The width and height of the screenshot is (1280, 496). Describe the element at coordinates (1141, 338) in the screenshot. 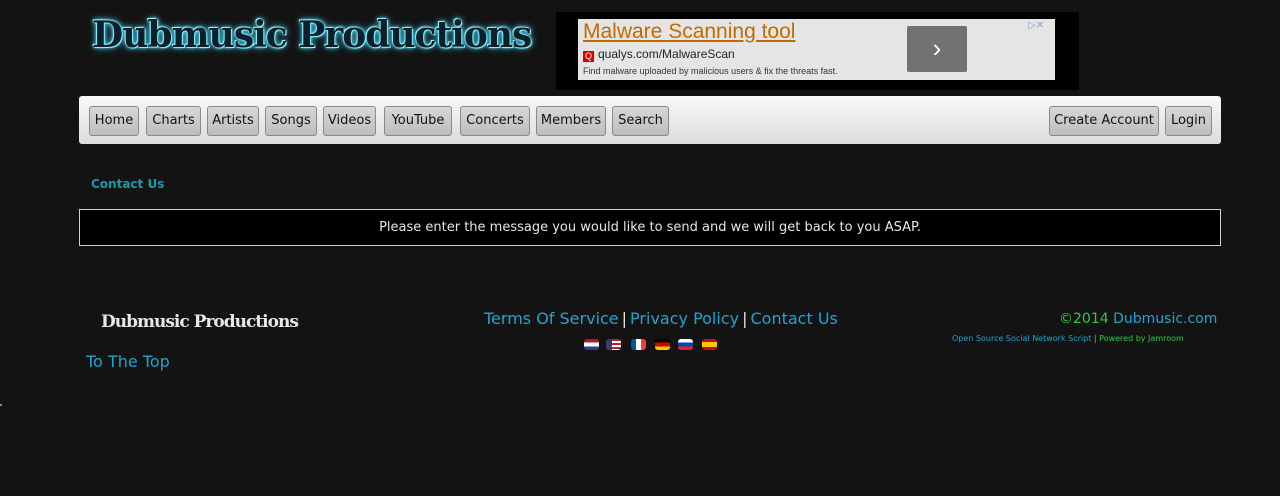

I see `jamroom-link: Powered by Jamroom` at that location.